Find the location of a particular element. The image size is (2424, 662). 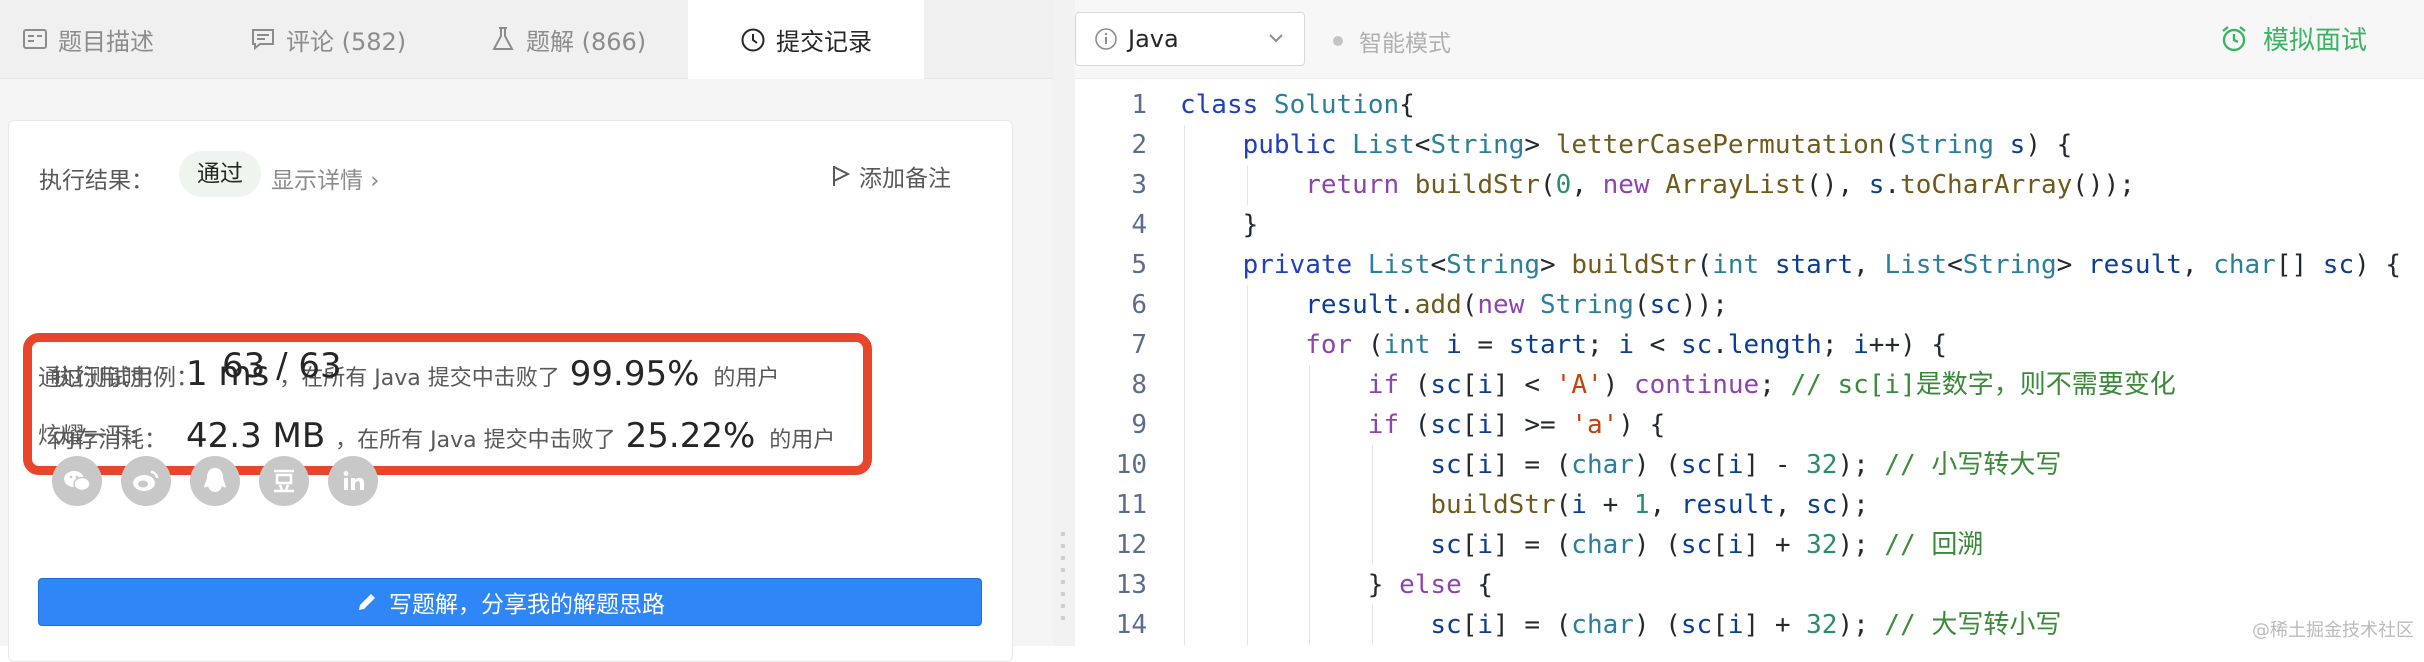

qq-icon is located at coordinates (215, 481).